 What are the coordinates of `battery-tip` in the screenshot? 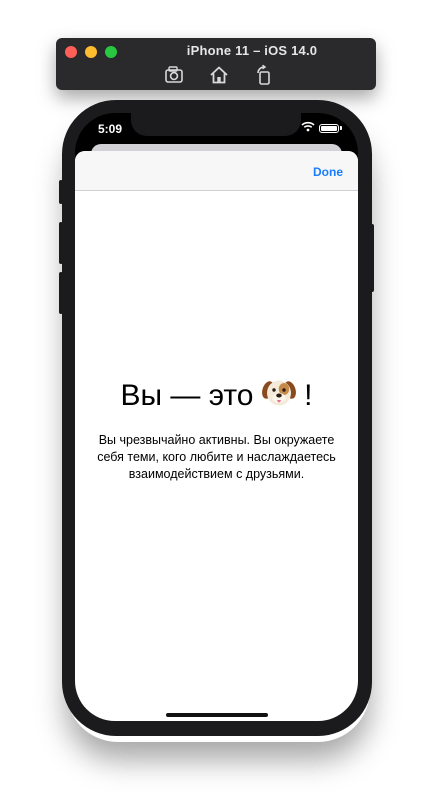 It's located at (341, 128).